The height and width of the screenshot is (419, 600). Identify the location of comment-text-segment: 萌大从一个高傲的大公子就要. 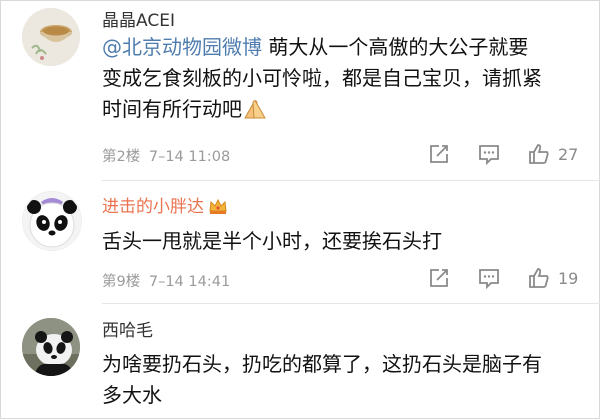
(395, 47).